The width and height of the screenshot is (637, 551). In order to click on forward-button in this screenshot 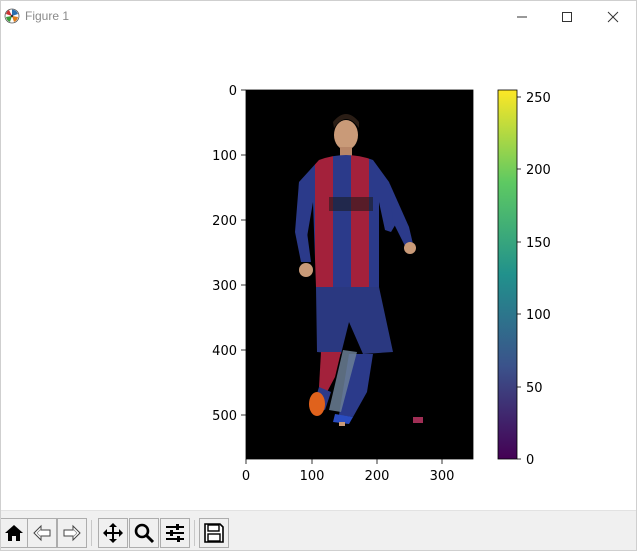, I will do `click(72, 533)`.